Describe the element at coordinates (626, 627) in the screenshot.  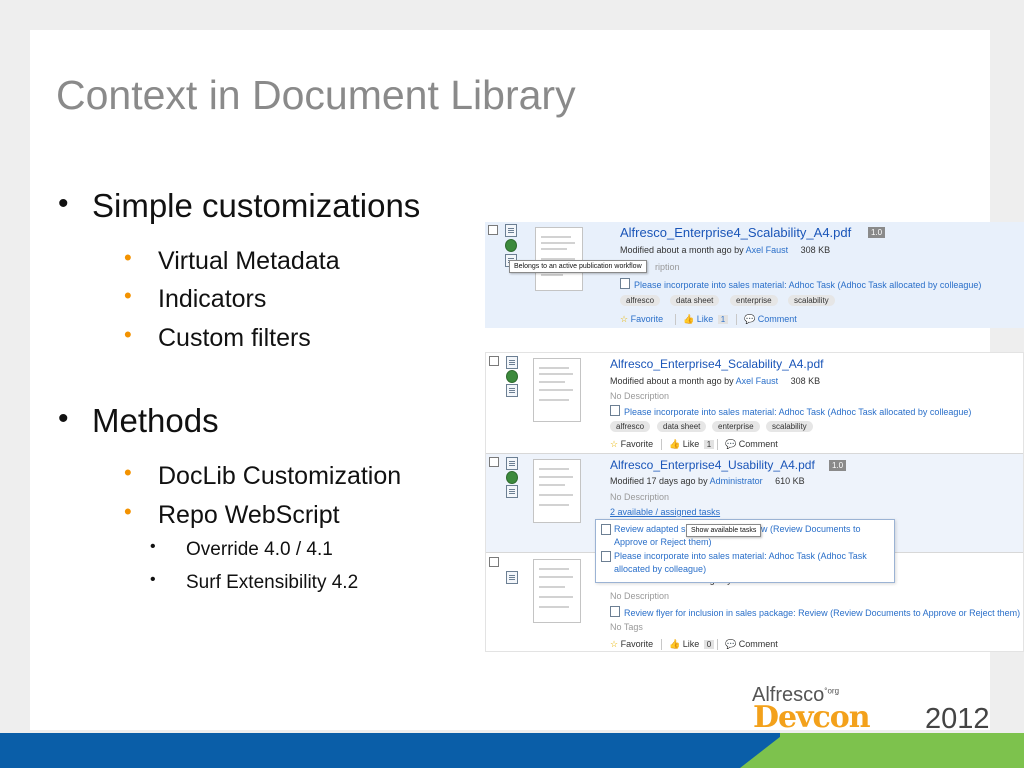
I see `no-tags-text: No Tags` at that location.